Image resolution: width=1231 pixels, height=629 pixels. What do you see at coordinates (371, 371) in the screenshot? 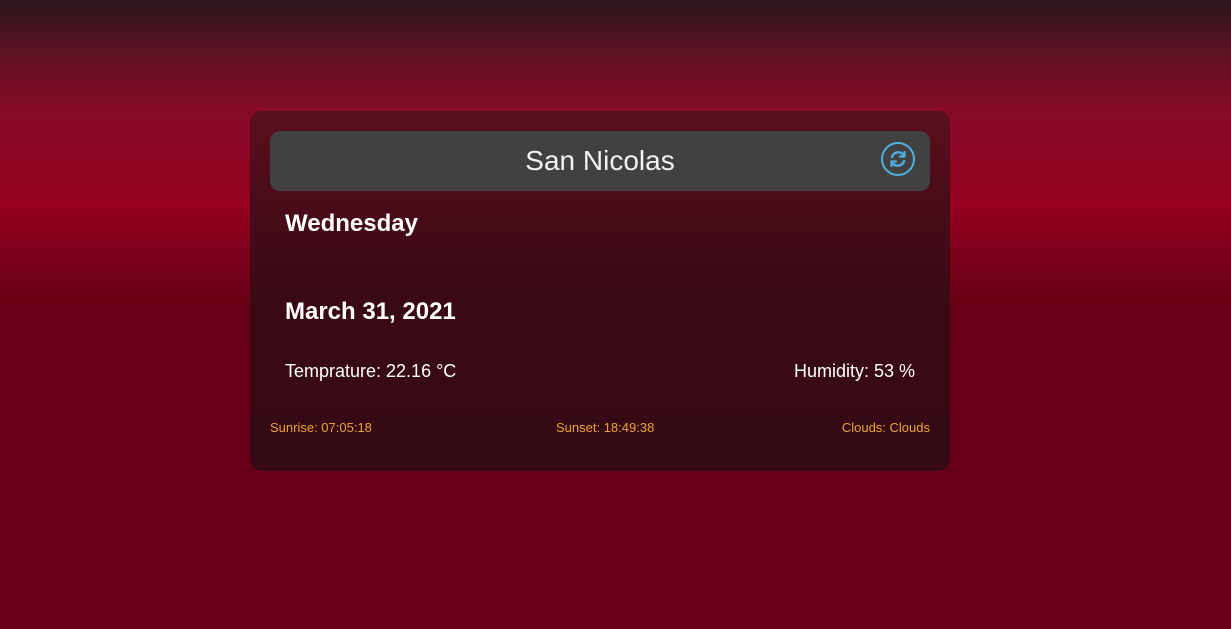
I see `temperature-value: Temprature: 22.16 °C` at bounding box center [371, 371].